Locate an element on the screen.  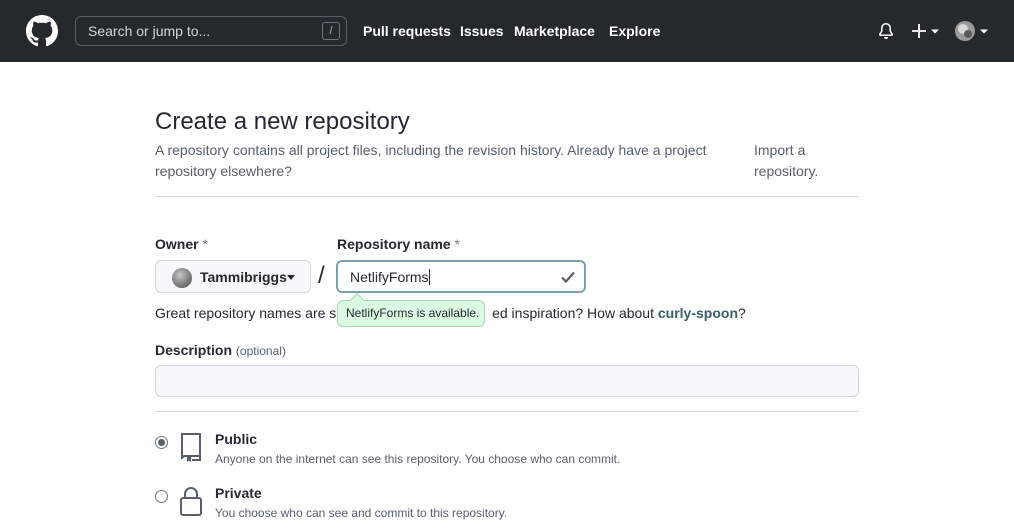
check-icon is located at coordinates (568, 277).